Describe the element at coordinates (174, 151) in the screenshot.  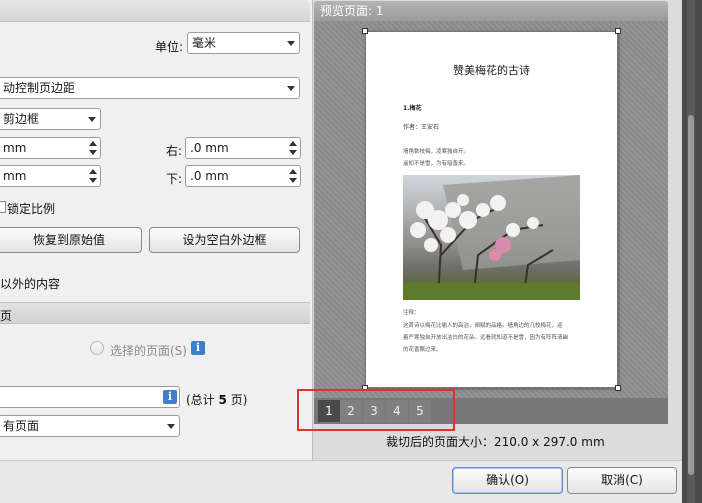
I see `right-margin-label: 右:` at that location.